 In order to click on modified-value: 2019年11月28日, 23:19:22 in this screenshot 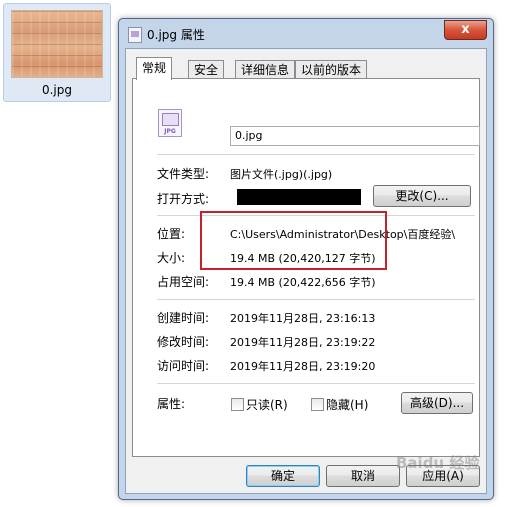, I will do `click(303, 342)`.